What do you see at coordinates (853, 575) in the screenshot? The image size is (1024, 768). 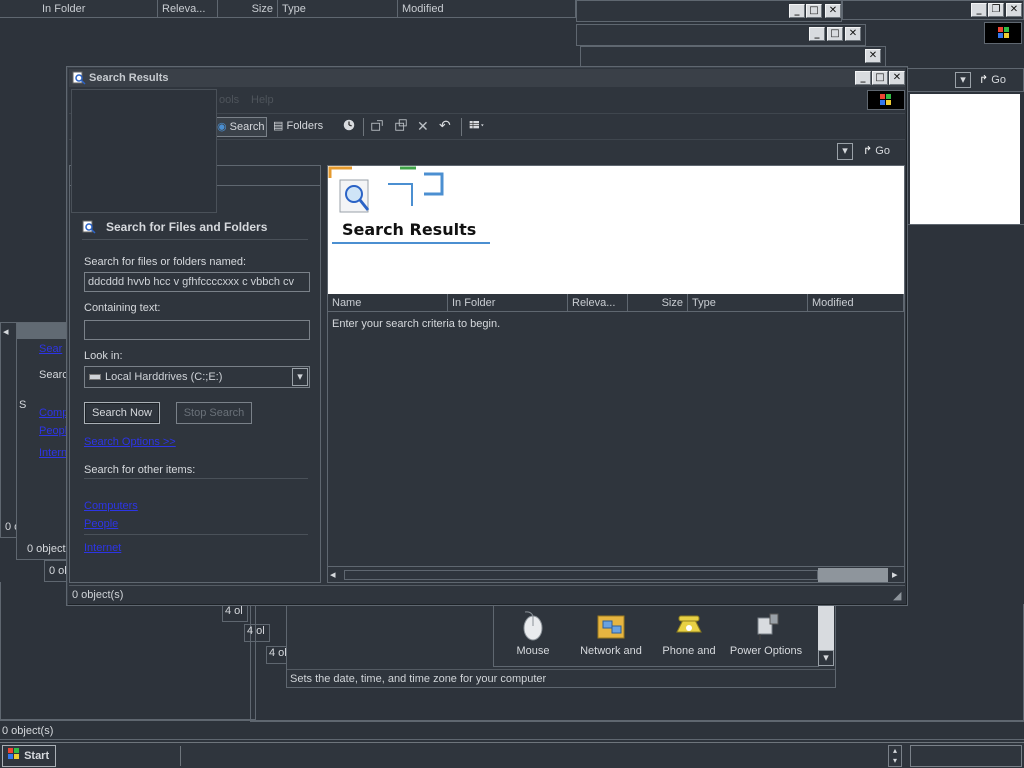 I see `scroll-thumb` at bounding box center [853, 575].